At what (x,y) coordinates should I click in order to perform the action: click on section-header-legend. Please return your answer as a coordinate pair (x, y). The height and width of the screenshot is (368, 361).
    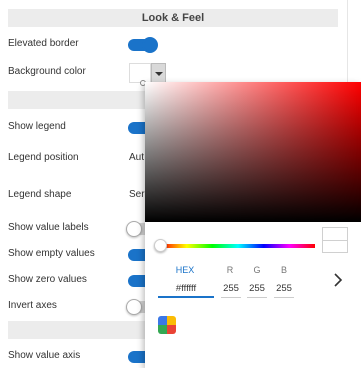
    Looking at the image, I should click on (76, 100).